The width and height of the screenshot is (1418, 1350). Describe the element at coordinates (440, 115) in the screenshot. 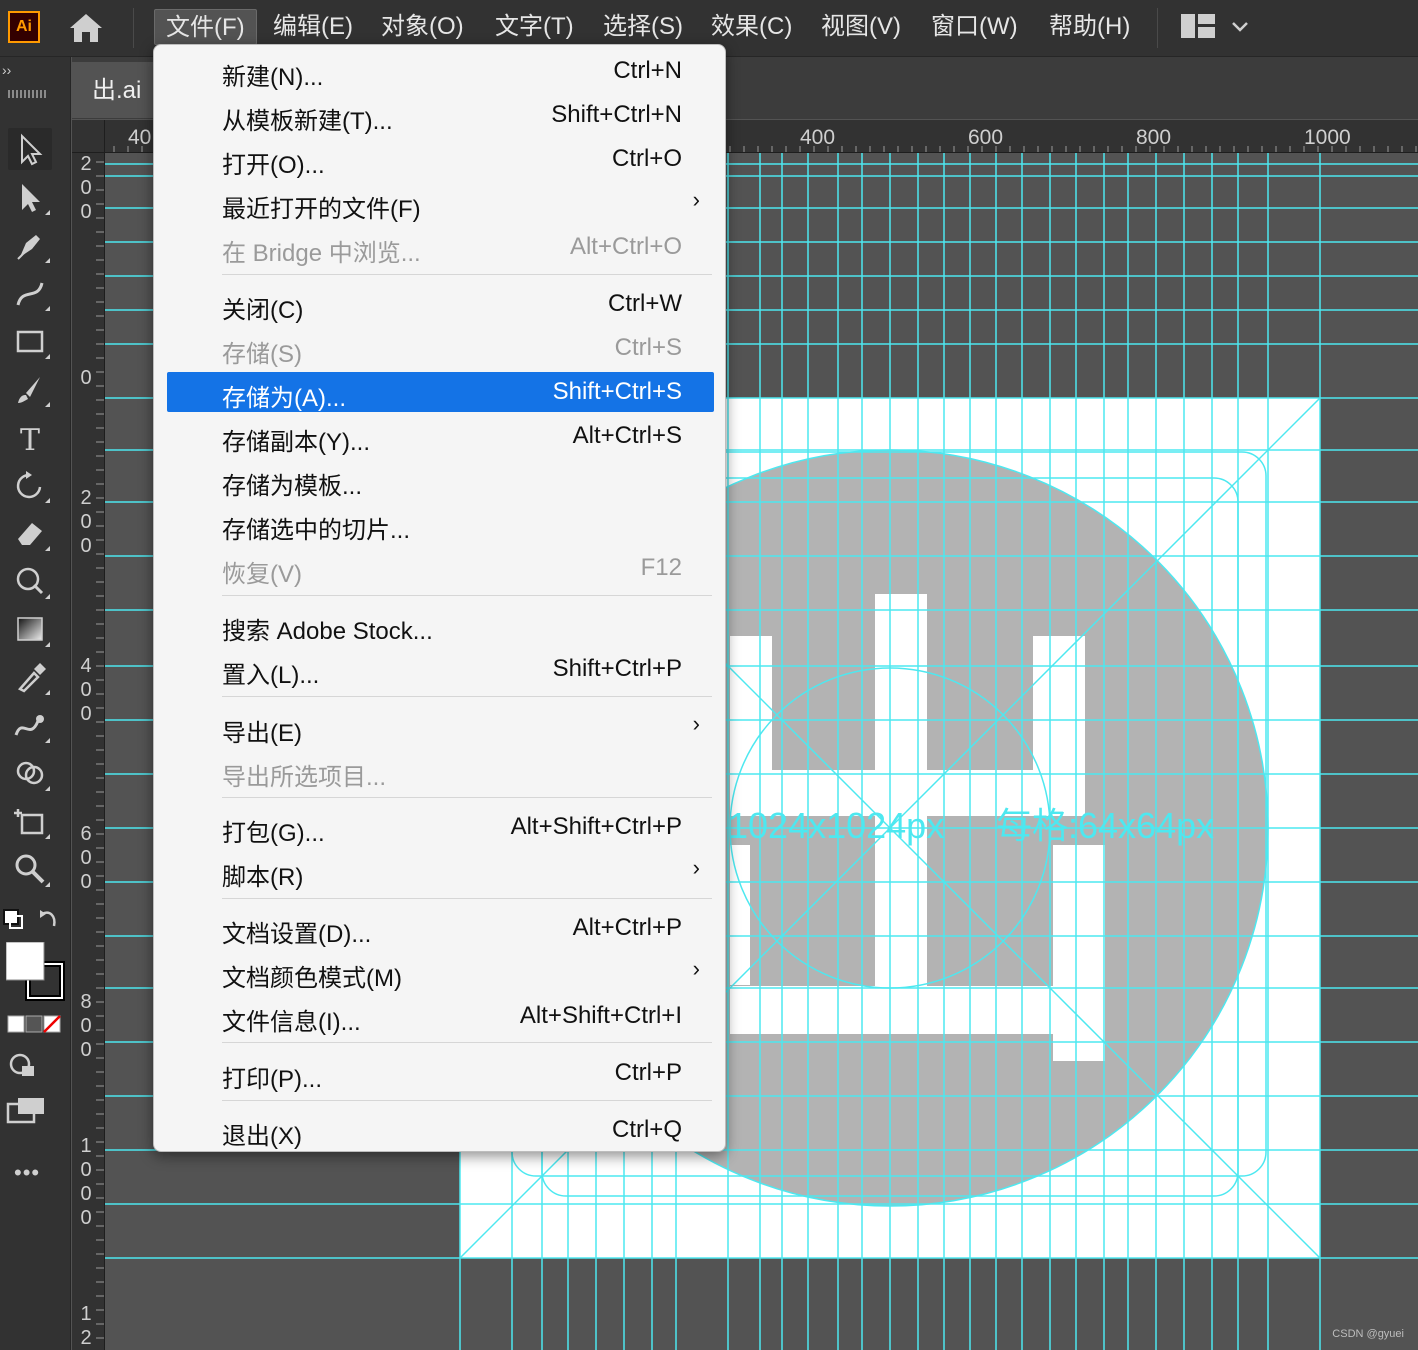

I see `file-menu-item: 从模板新建(T)... Shift+Ctrl+N` at that location.